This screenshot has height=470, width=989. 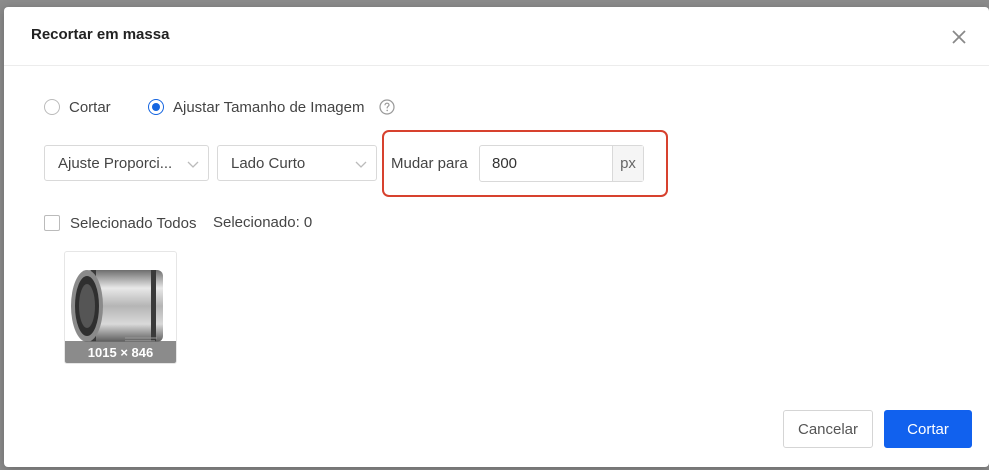 What do you see at coordinates (959, 37) in the screenshot?
I see `close-icon` at bounding box center [959, 37].